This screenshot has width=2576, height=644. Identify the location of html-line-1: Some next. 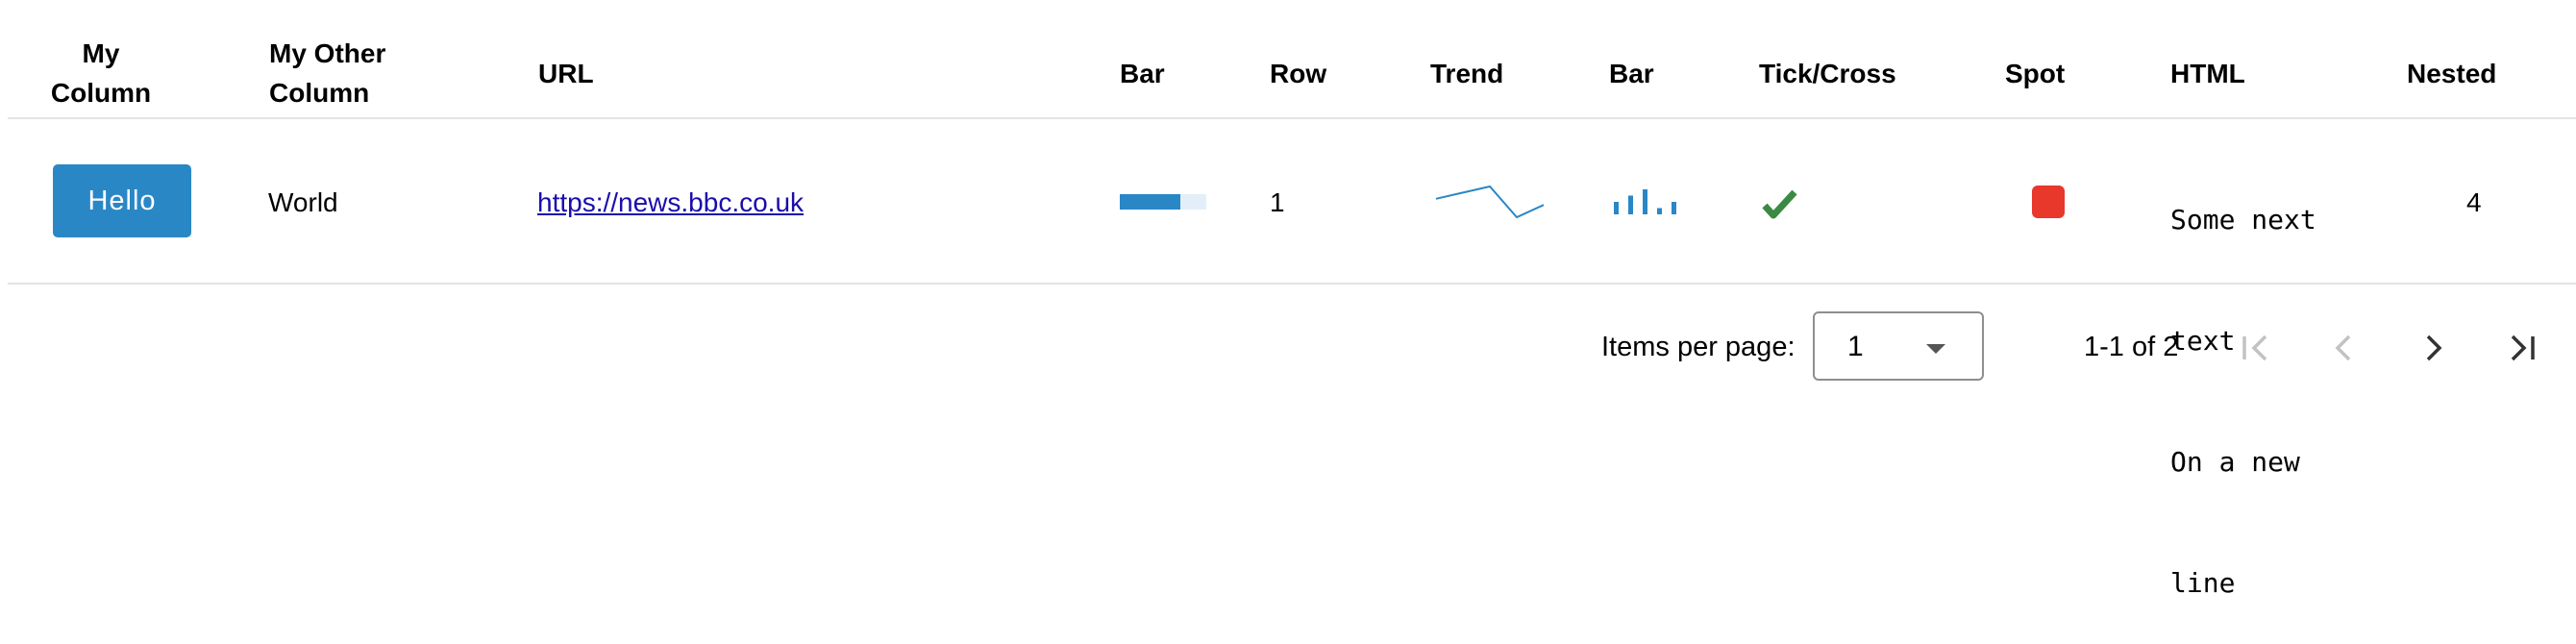
(2243, 219).